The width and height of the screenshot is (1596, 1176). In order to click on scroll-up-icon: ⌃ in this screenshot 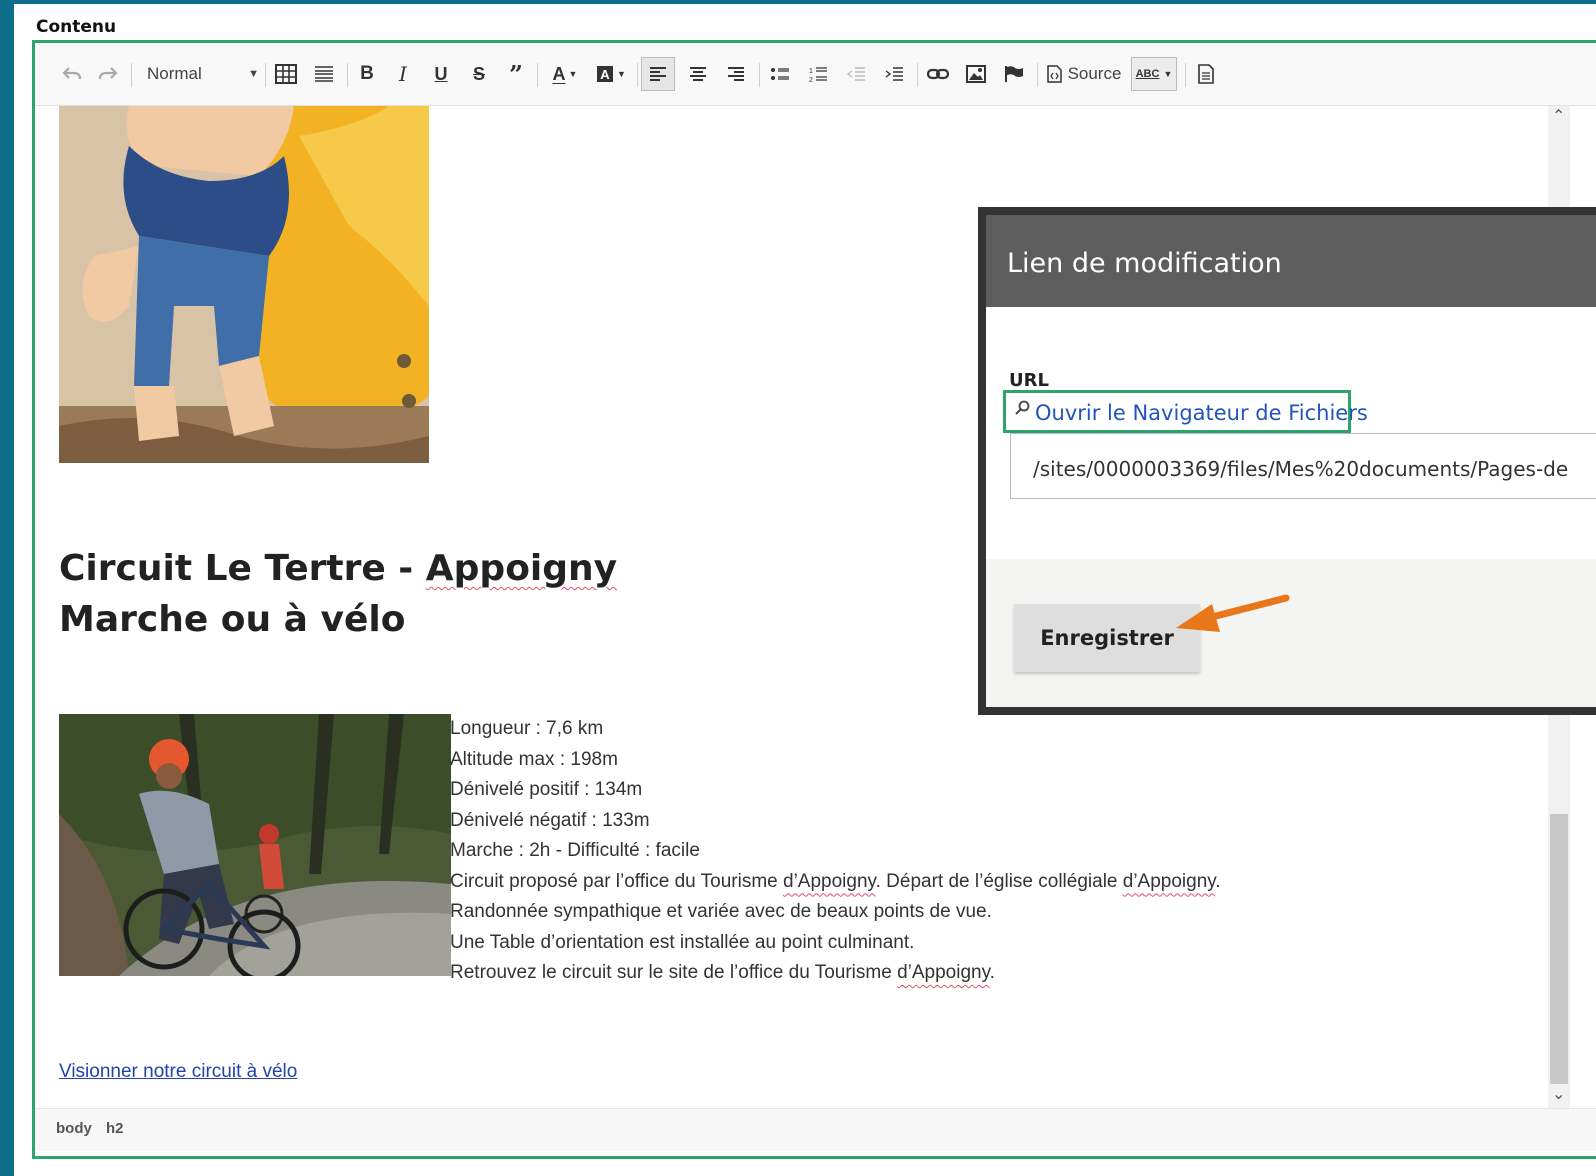, I will do `click(1558, 116)`.